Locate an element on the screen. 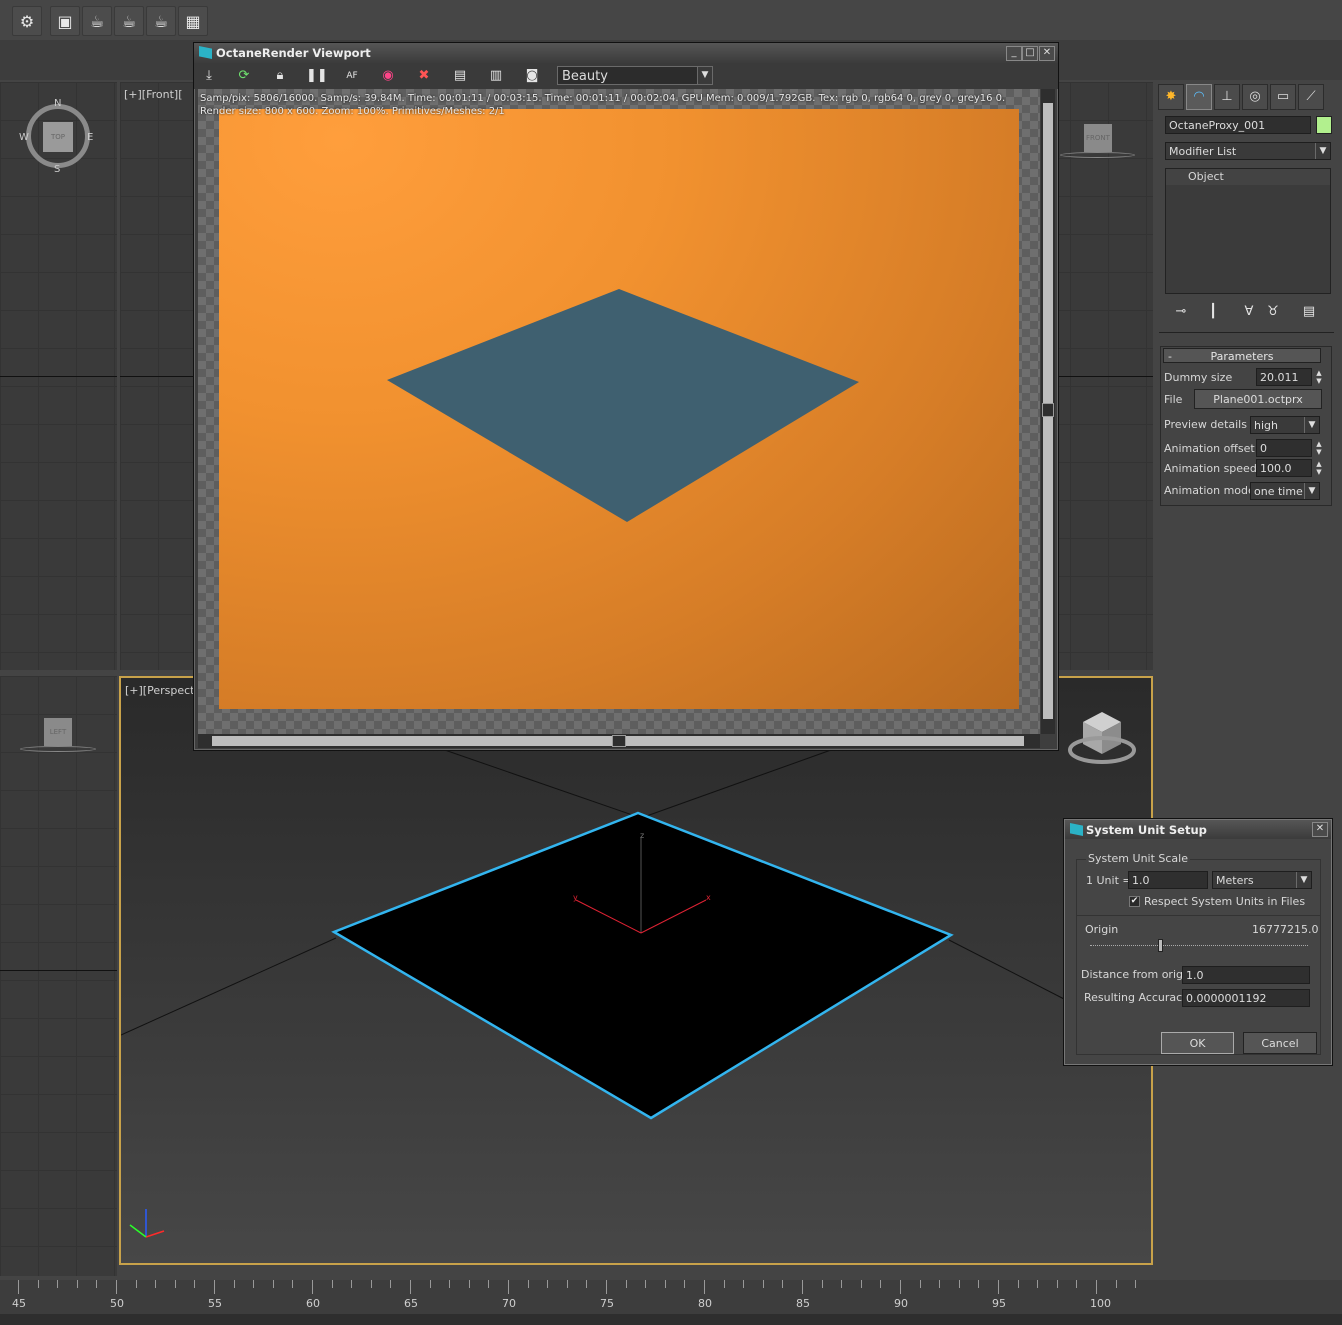 The width and height of the screenshot is (1342, 1325). respect-units-checkbox: ✔ is located at coordinates (1134, 901).